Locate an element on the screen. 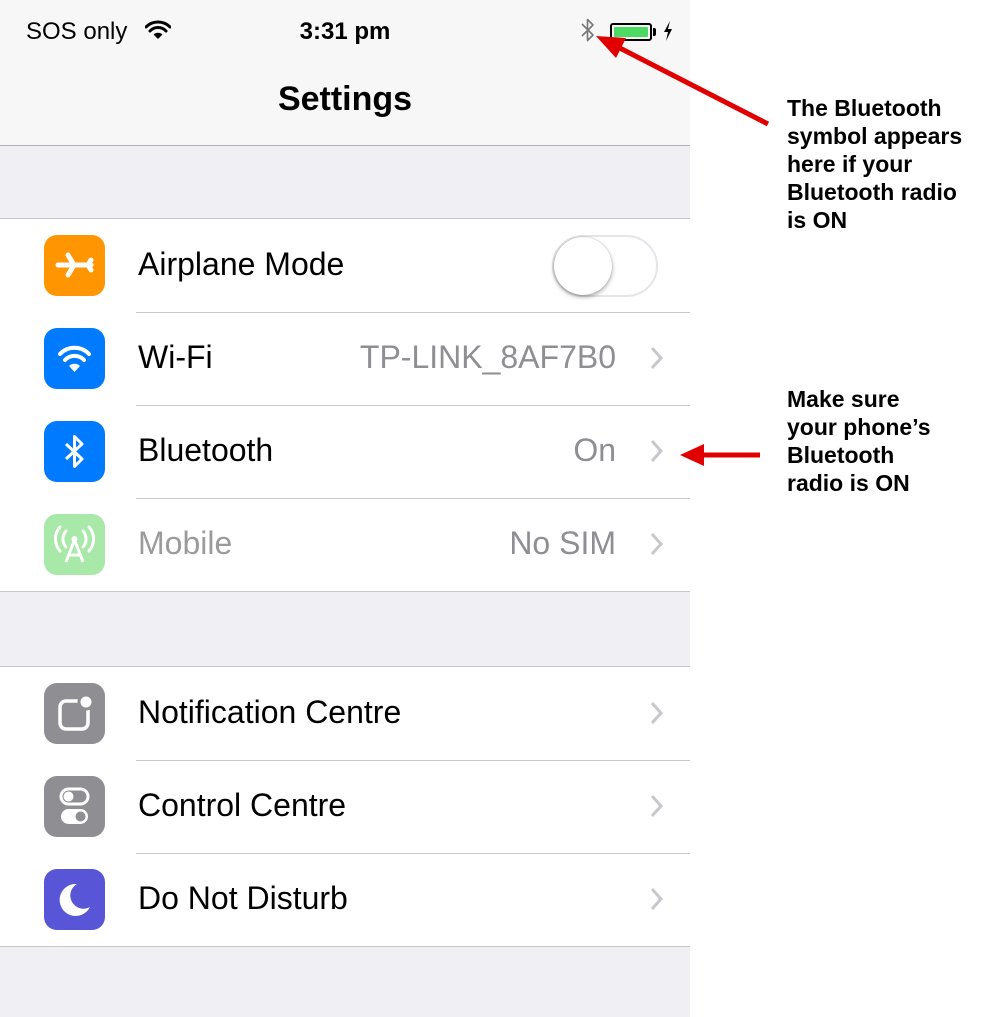 Image resolution: width=1003 pixels, height=1017 pixels. arrowhead-bluetooth-row is located at coordinates (692, 455).